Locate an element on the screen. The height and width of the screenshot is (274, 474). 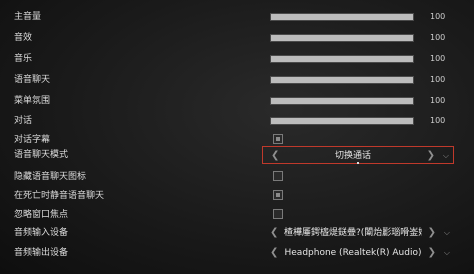
voice-chat-volume-label: 语音聊天 is located at coordinates (32, 80).